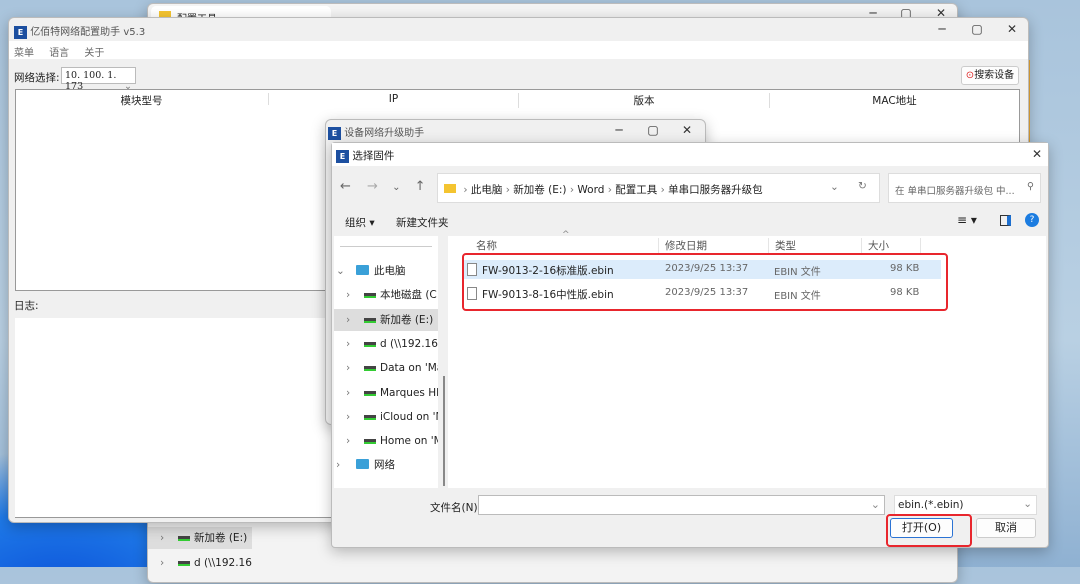 The height and width of the screenshot is (584, 1080). What do you see at coordinates (386, 417) in the screenshot?
I see `nav-item: ›iCloud on 'M` at bounding box center [386, 417].